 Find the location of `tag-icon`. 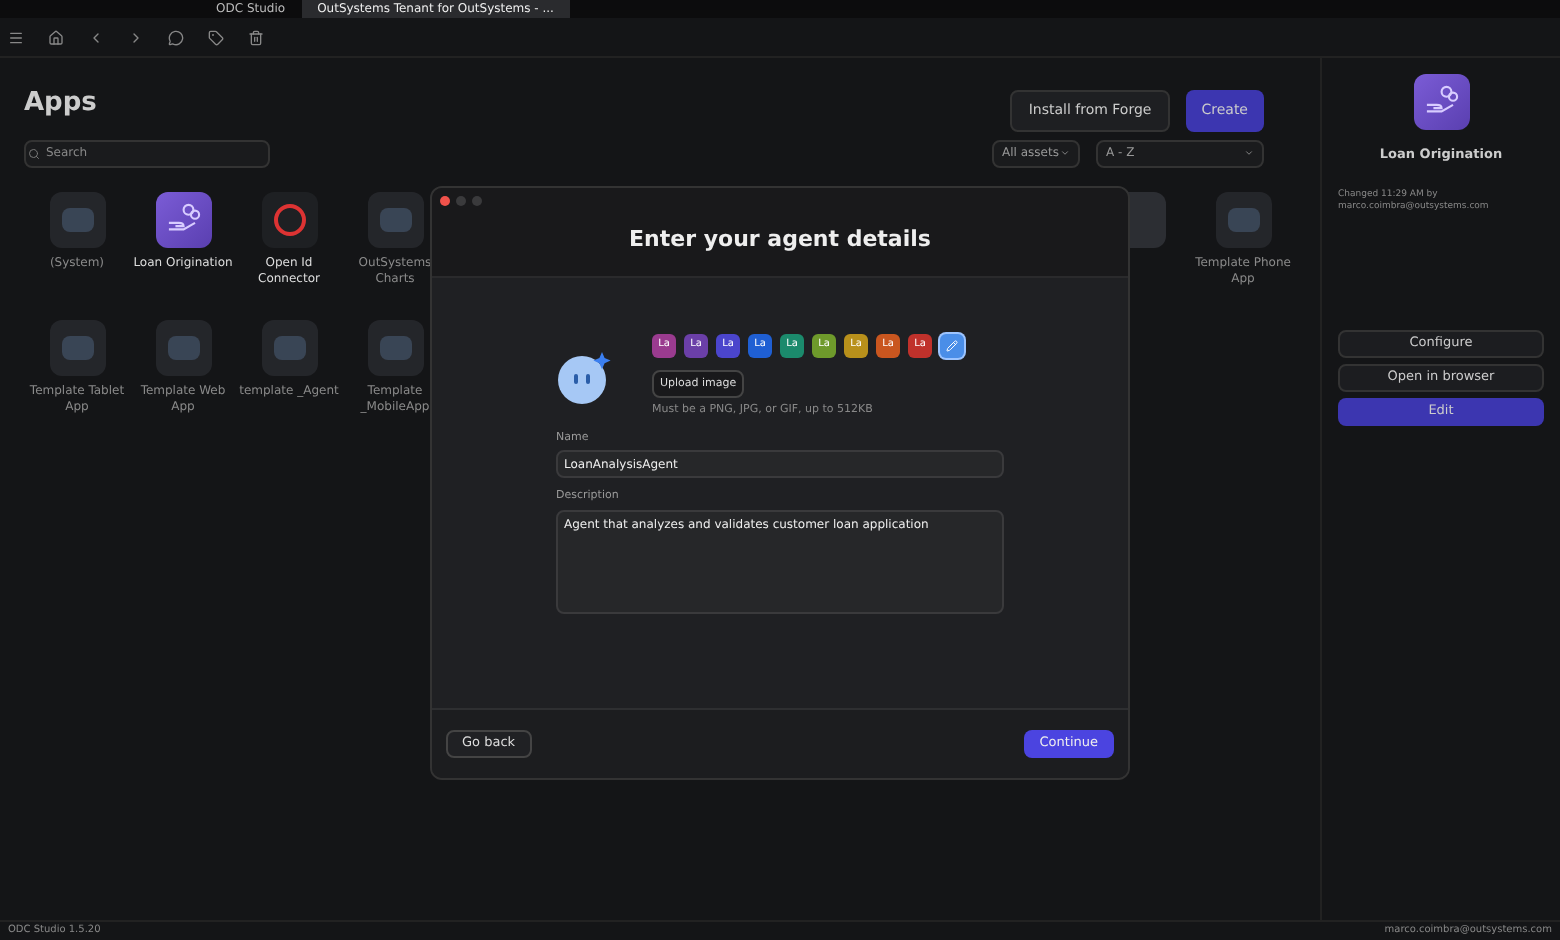

tag-icon is located at coordinates (216, 37).